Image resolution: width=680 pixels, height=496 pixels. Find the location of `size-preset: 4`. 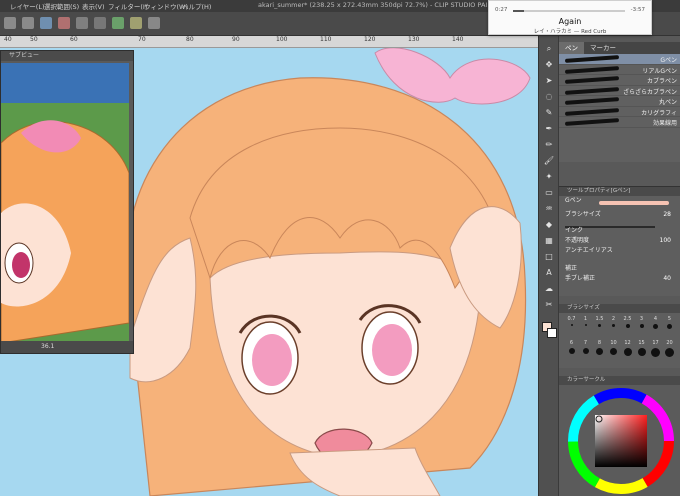

size-preset: 4 is located at coordinates (655, 326).